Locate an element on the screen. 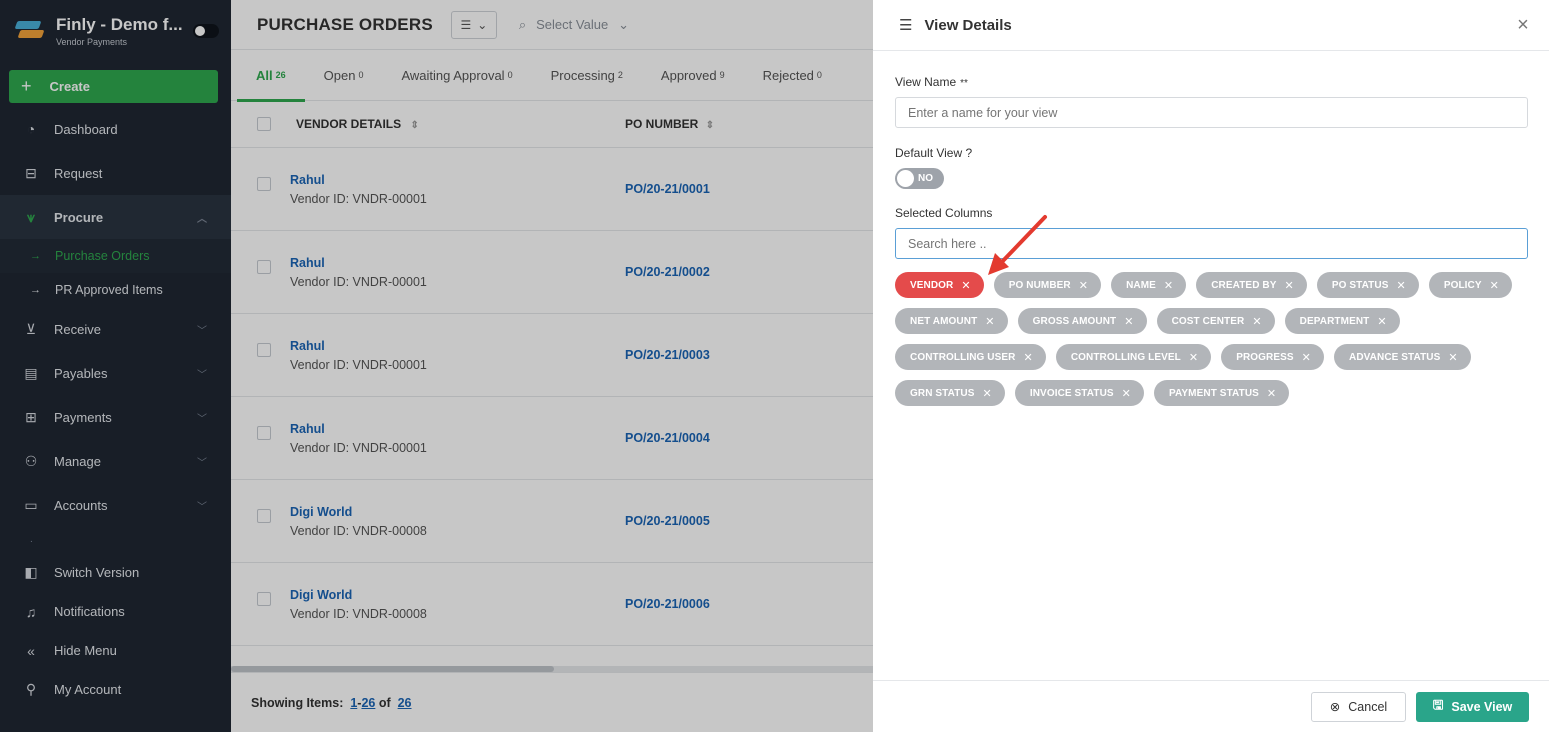 This screenshot has width=1549, height=732. po-number-link: PO/20-21/0005 is located at coordinates (667, 521).